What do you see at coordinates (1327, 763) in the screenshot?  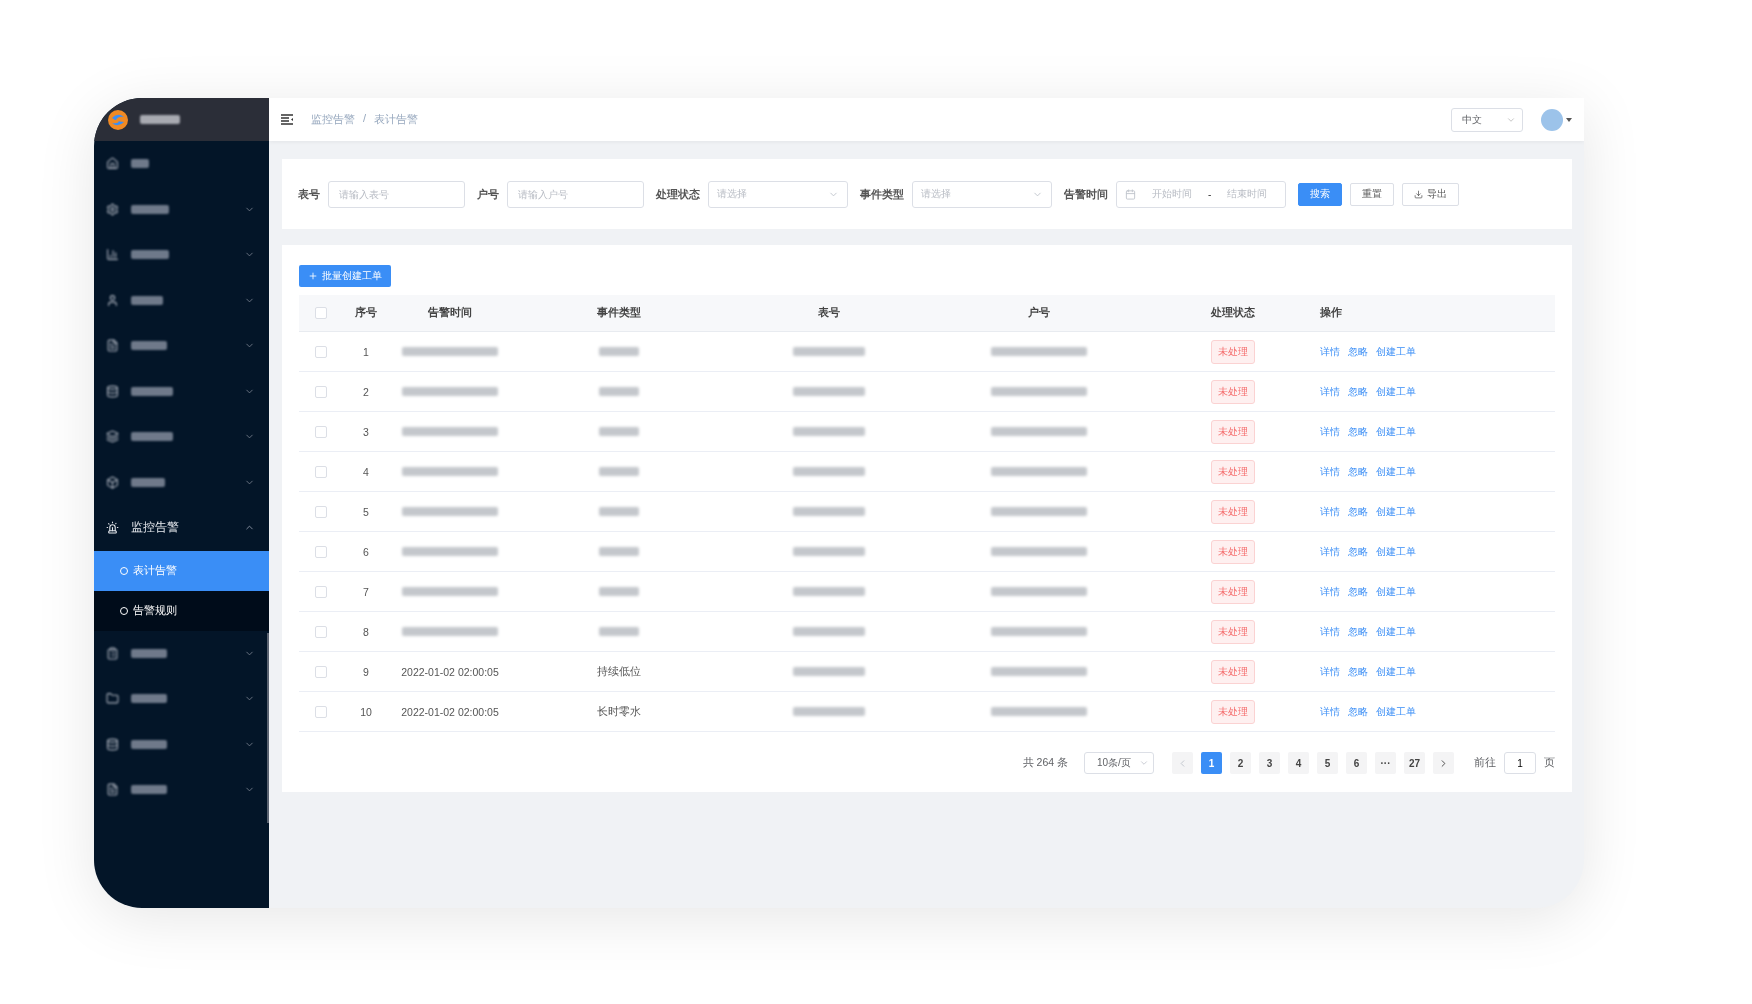 I see `page-button: 5` at bounding box center [1327, 763].